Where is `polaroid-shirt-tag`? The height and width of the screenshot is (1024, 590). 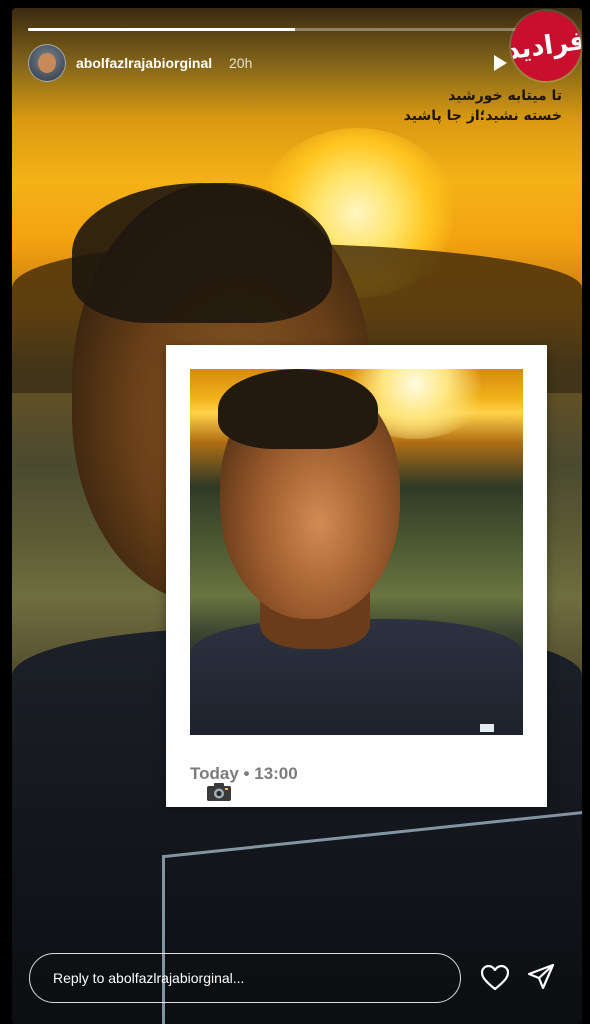 polaroid-shirt-tag is located at coordinates (487, 728).